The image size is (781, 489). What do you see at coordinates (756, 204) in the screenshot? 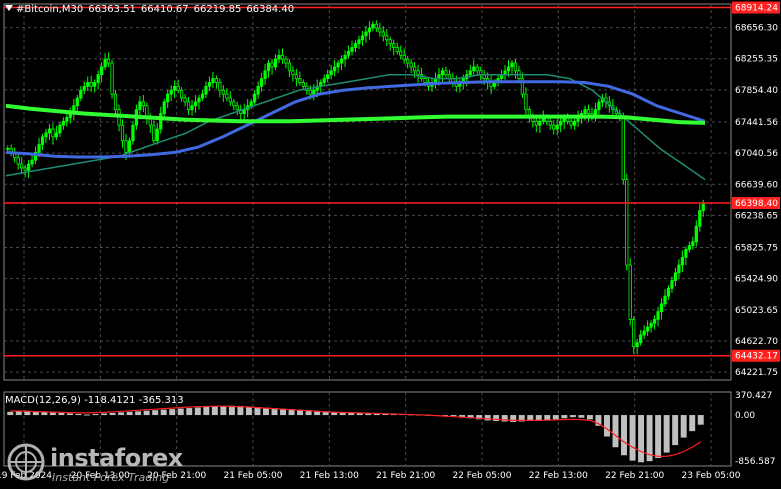
I see `price-label-text: 66398.40` at bounding box center [756, 204].